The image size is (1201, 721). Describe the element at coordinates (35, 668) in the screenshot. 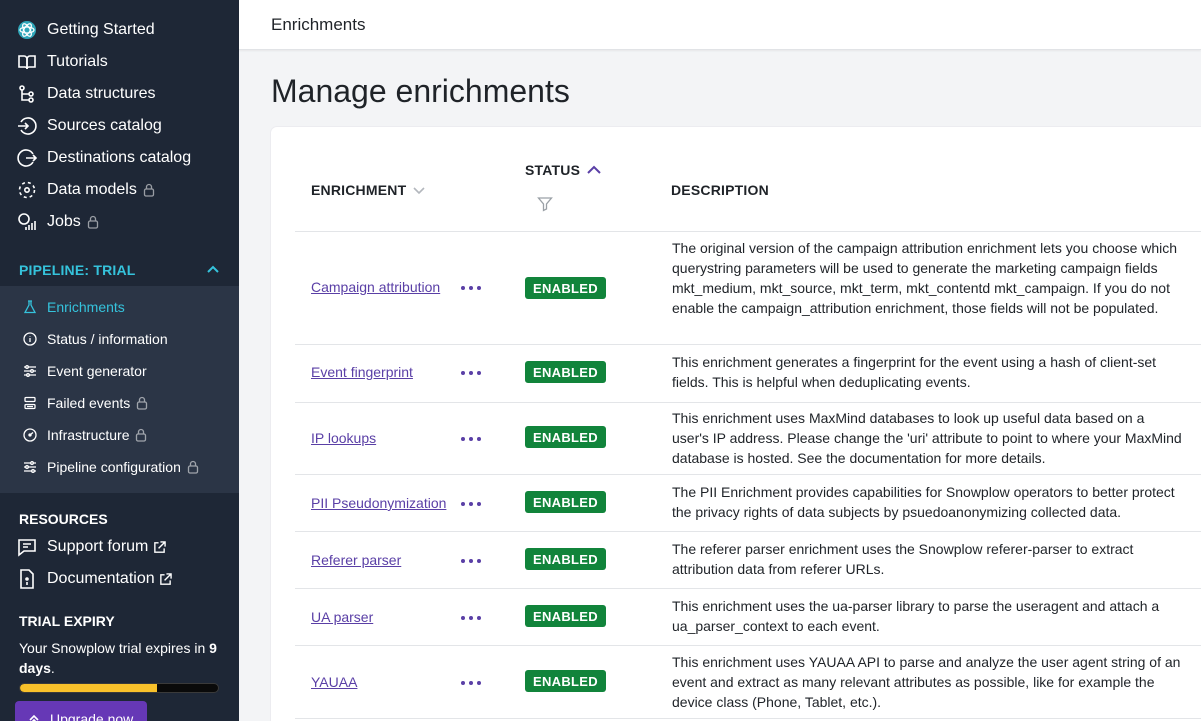

I see `trial-days-word: days` at that location.